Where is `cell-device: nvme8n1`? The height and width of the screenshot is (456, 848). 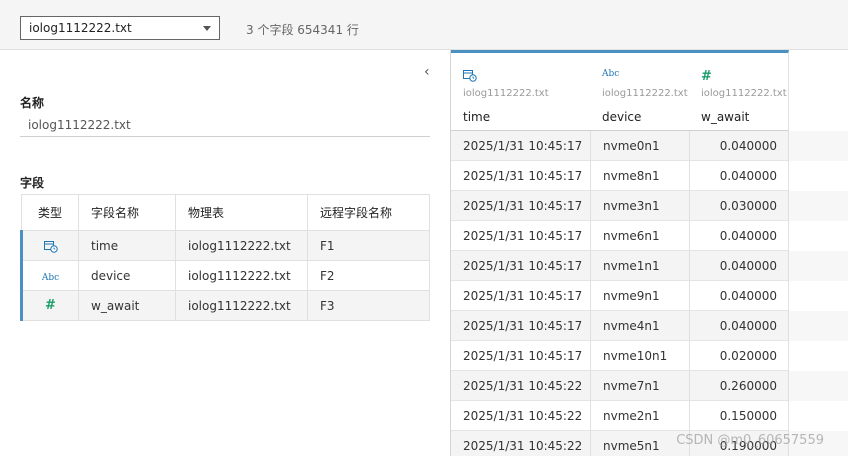 cell-device: nvme8n1 is located at coordinates (631, 176).